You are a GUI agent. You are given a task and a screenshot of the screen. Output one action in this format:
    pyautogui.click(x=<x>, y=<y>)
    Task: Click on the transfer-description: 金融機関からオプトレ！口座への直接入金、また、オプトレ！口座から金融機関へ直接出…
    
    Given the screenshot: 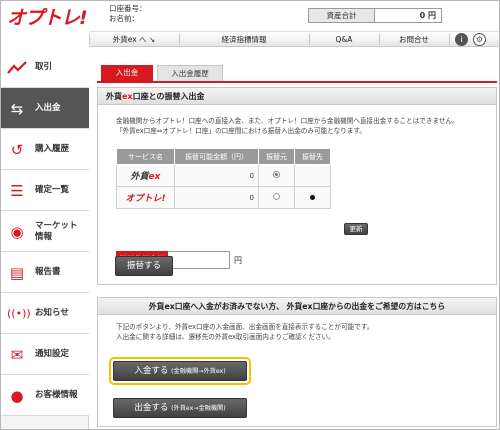 What is the action you would take?
    pyautogui.click(x=287, y=126)
    